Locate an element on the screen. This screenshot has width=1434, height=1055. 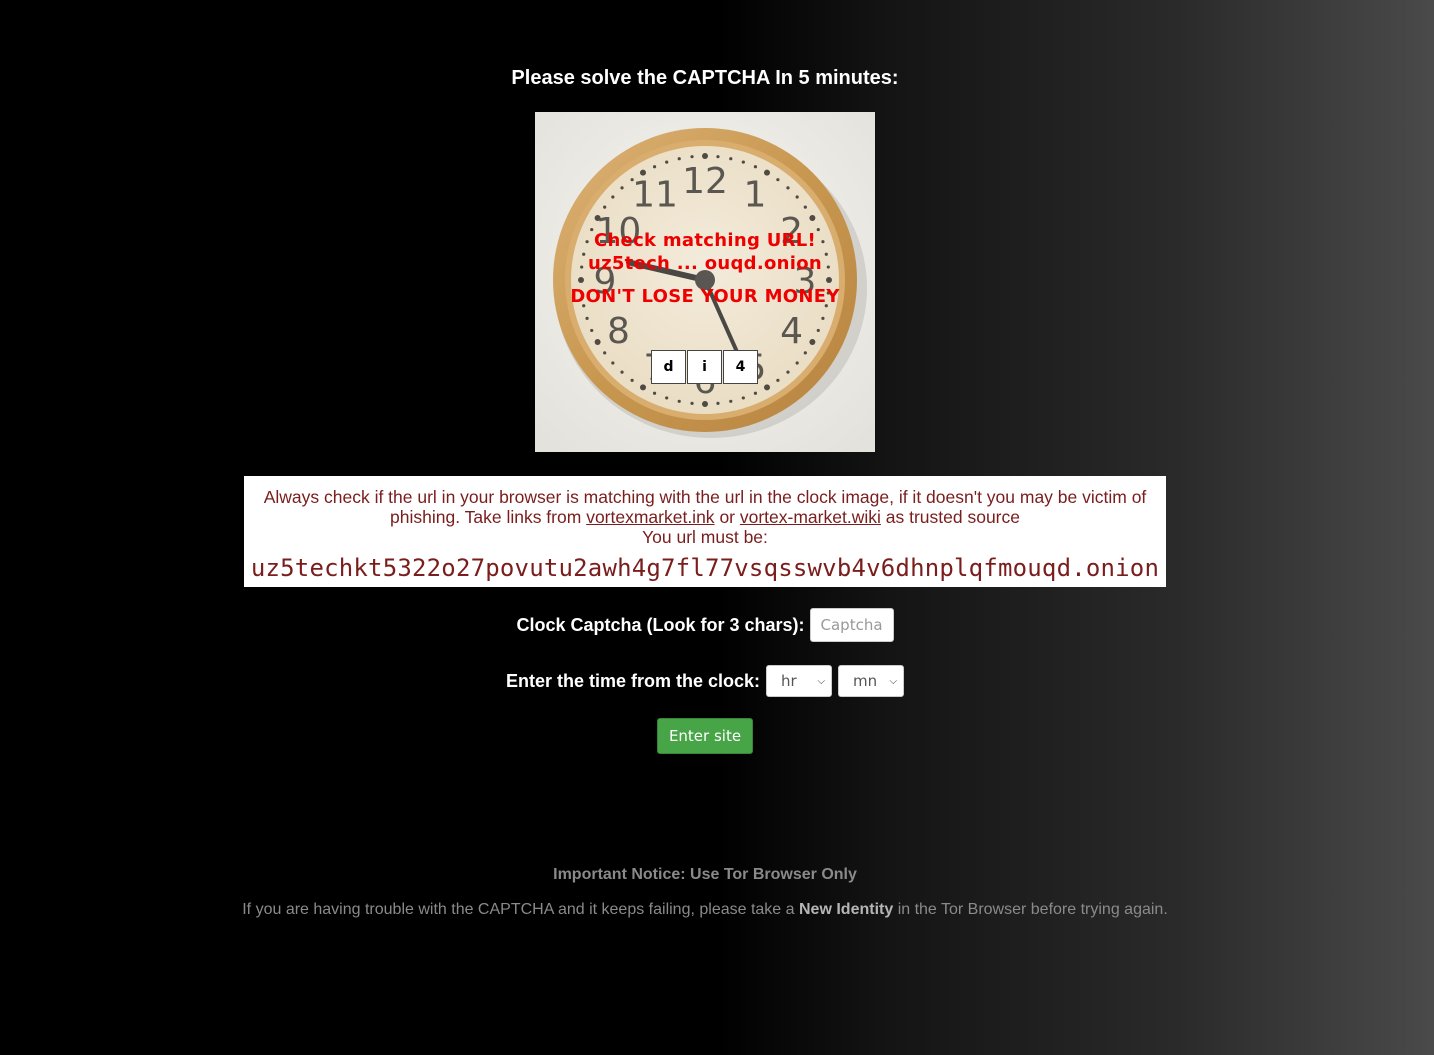
clock-numeral: 1 is located at coordinates (755, 194).